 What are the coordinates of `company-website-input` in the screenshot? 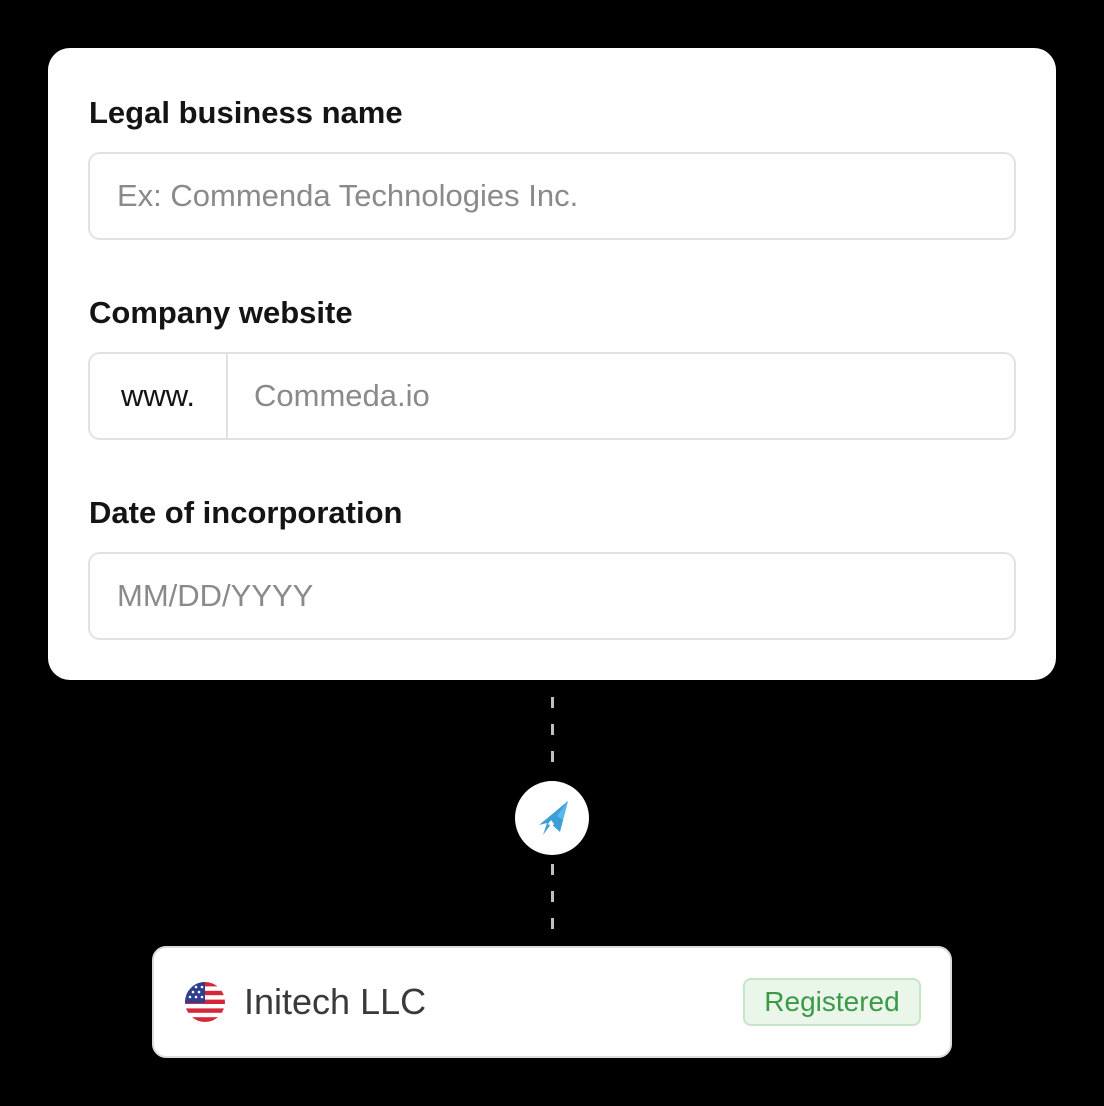 It's located at (621, 396).